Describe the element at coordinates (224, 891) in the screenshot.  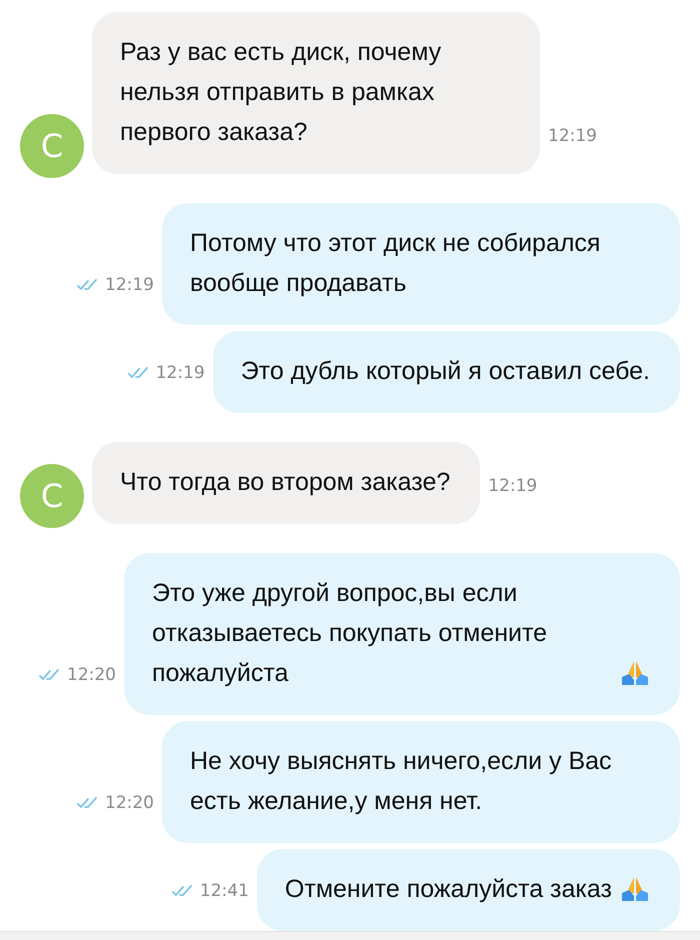
I see `message-time: 12:41` at that location.